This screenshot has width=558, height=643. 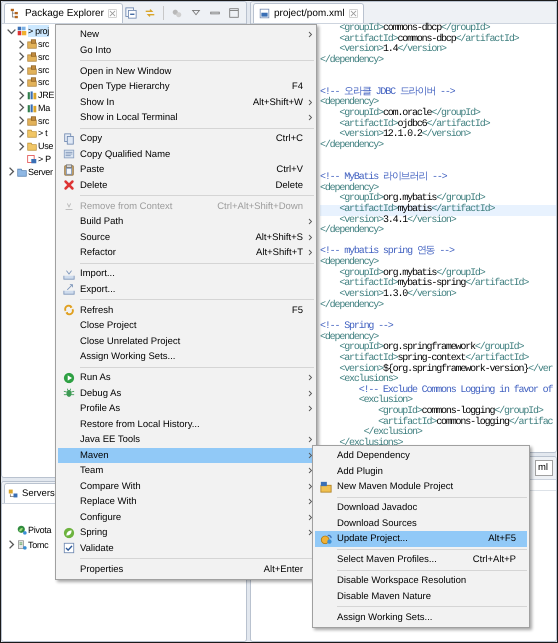 I want to click on package-icon, so click(x=15, y=13).